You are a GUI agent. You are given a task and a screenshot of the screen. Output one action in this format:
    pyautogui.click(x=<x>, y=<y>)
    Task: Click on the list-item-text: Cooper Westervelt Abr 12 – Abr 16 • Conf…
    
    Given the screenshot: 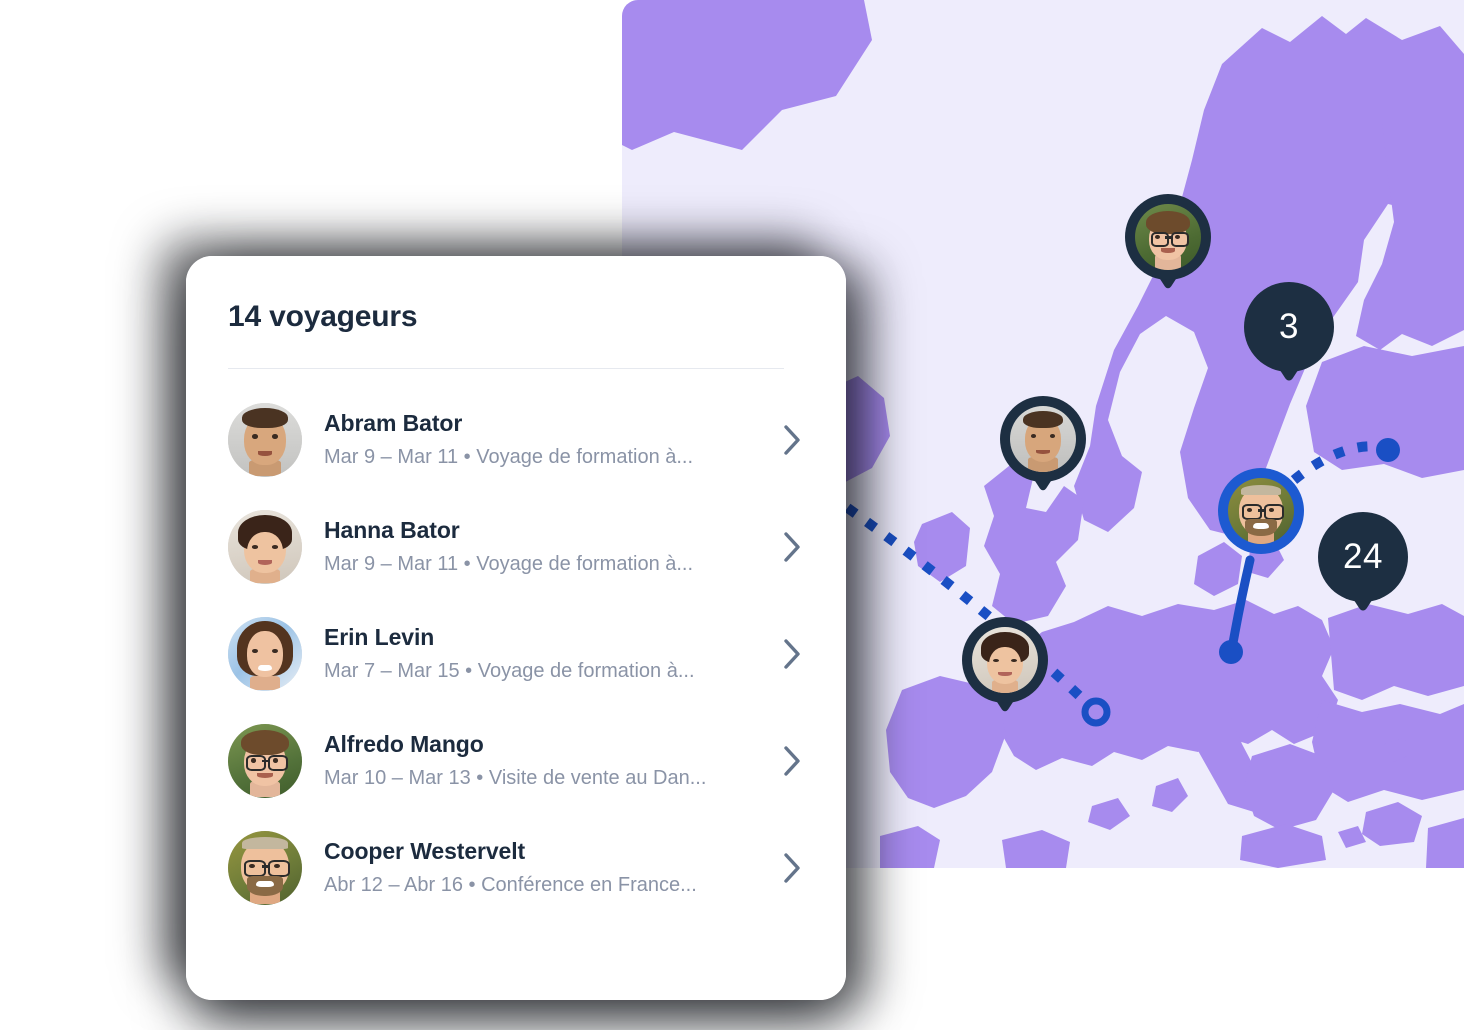 What is the action you would take?
    pyautogui.click(x=545, y=867)
    